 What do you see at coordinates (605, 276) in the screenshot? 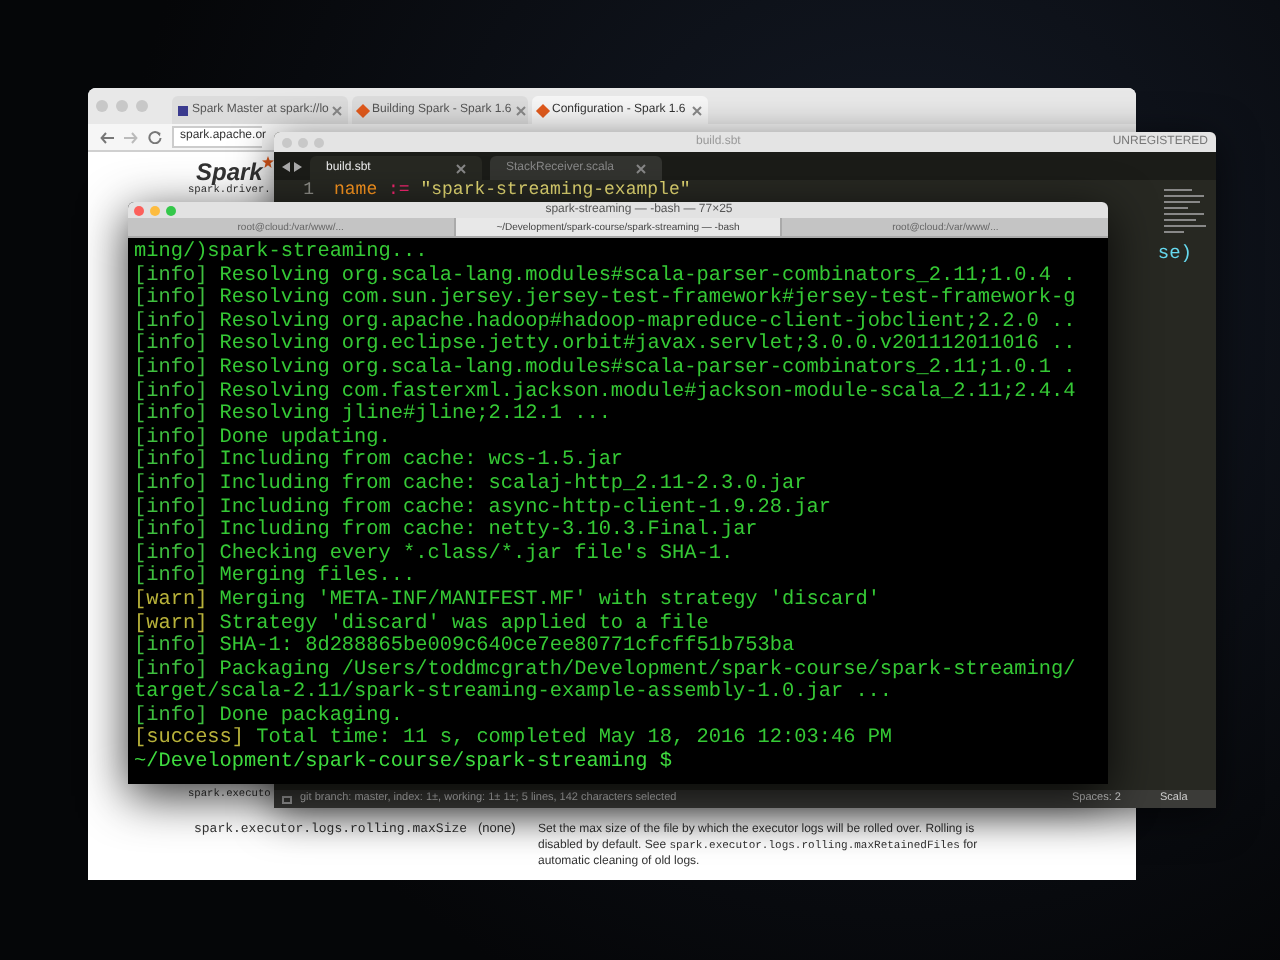
I see `terminal-line: [info] Resolving org.scala-lang.modules#scala-parser-combinators_2.11;1.0.4 .` at bounding box center [605, 276].